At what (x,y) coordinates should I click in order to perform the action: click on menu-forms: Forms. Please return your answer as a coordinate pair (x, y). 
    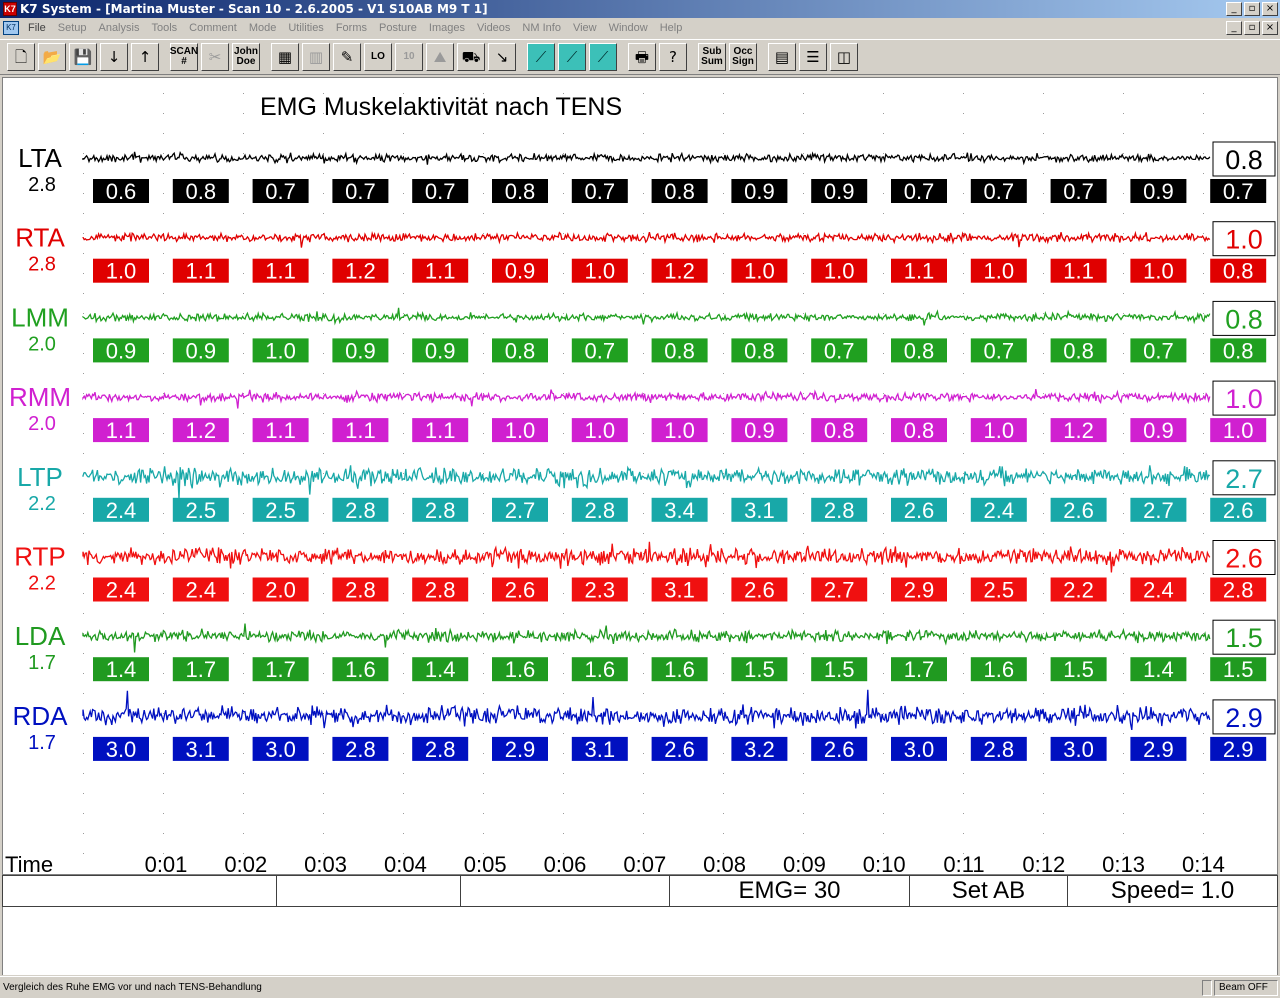
    Looking at the image, I should click on (352, 28).